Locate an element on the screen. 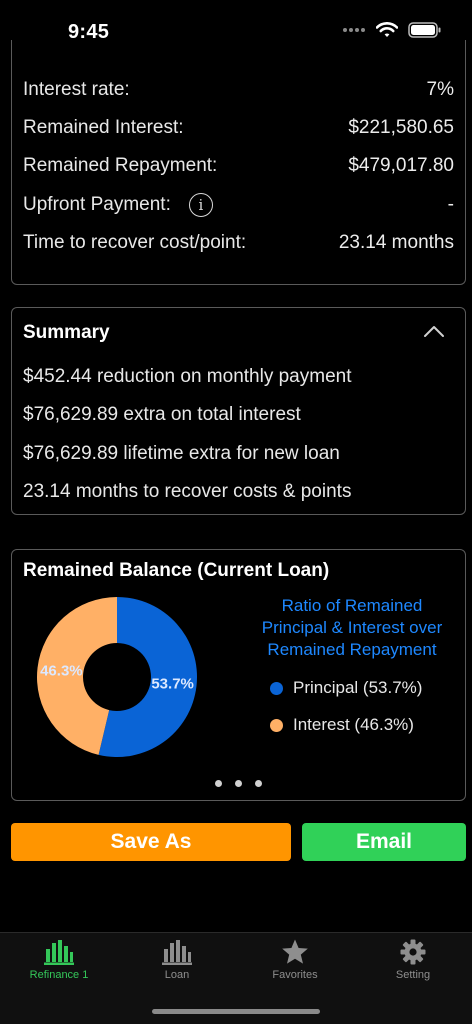 This screenshot has width=472, height=1024. gear-icon is located at coordinates (413, 952).